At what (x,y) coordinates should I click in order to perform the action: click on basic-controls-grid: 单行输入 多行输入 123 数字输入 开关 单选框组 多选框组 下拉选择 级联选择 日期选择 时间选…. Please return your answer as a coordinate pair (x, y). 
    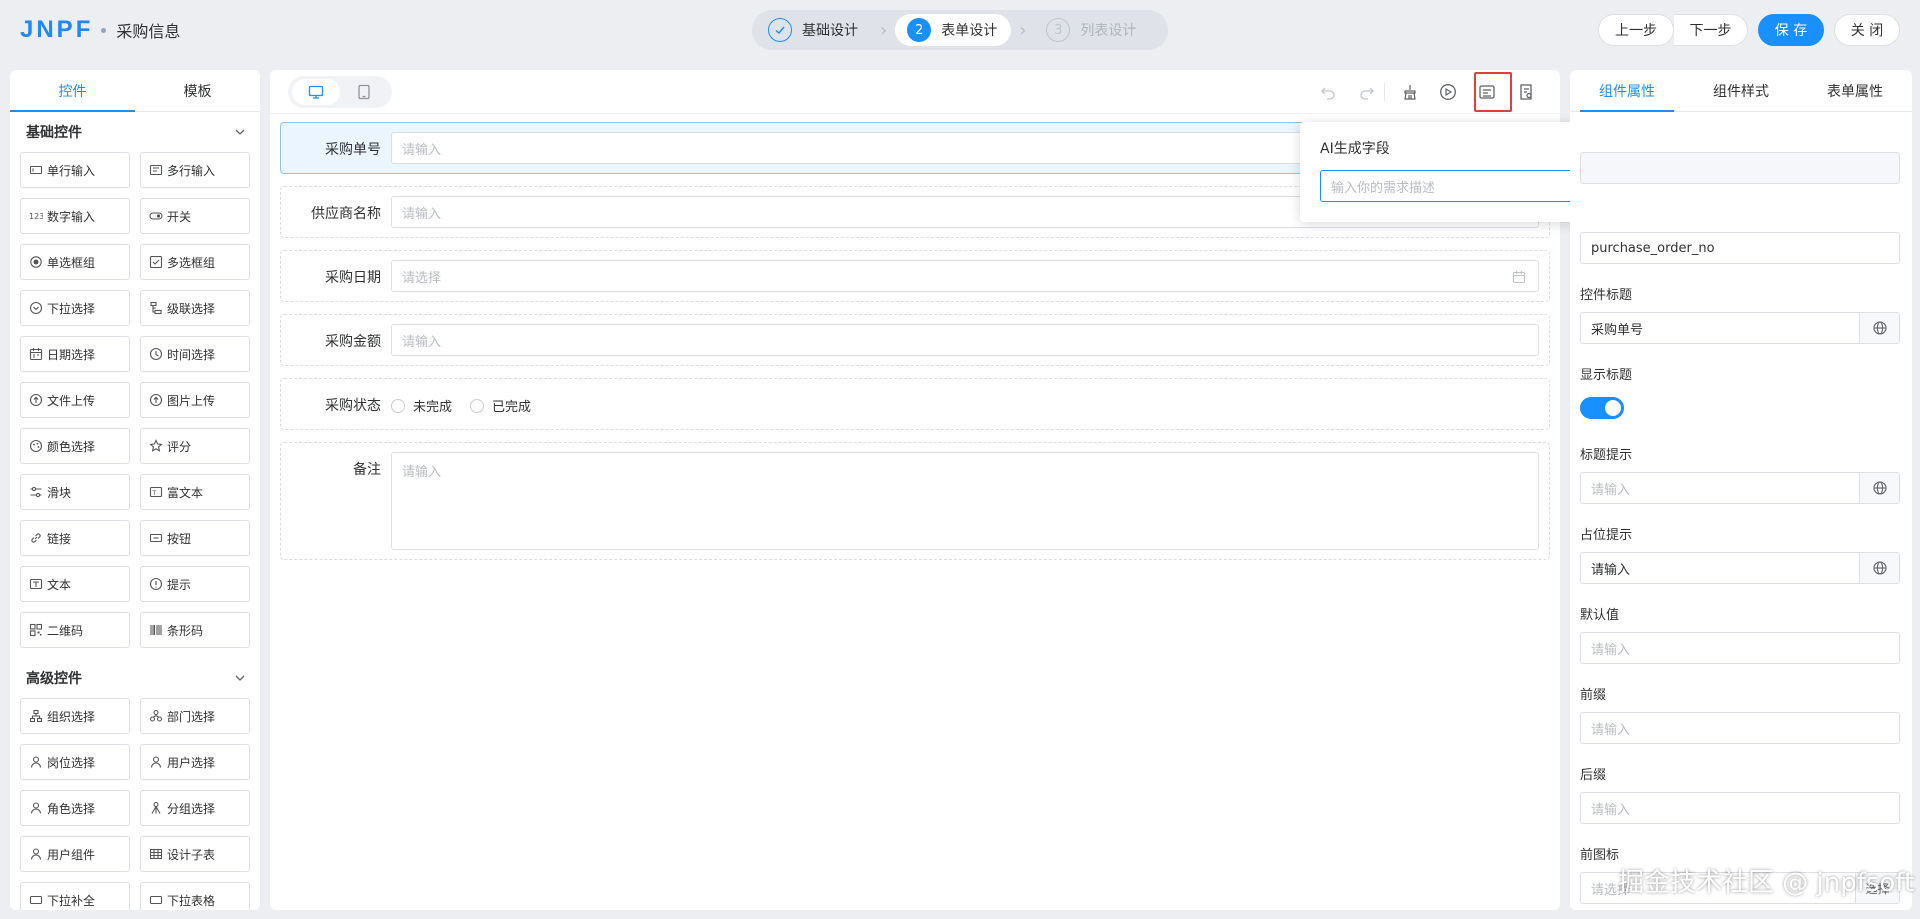
    Looking at the image, I should click on (135, 400).